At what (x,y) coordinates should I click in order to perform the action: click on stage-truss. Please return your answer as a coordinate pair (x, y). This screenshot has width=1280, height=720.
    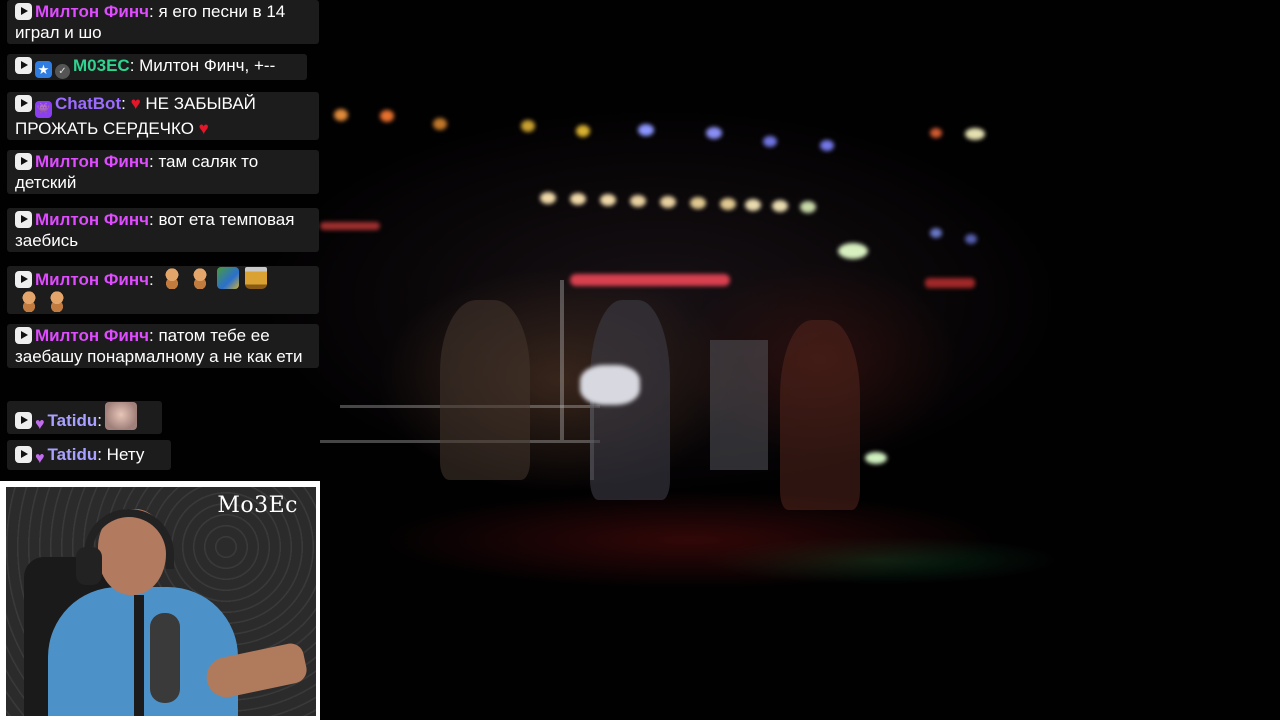
    Looking at the image, I should click on (562, 360).